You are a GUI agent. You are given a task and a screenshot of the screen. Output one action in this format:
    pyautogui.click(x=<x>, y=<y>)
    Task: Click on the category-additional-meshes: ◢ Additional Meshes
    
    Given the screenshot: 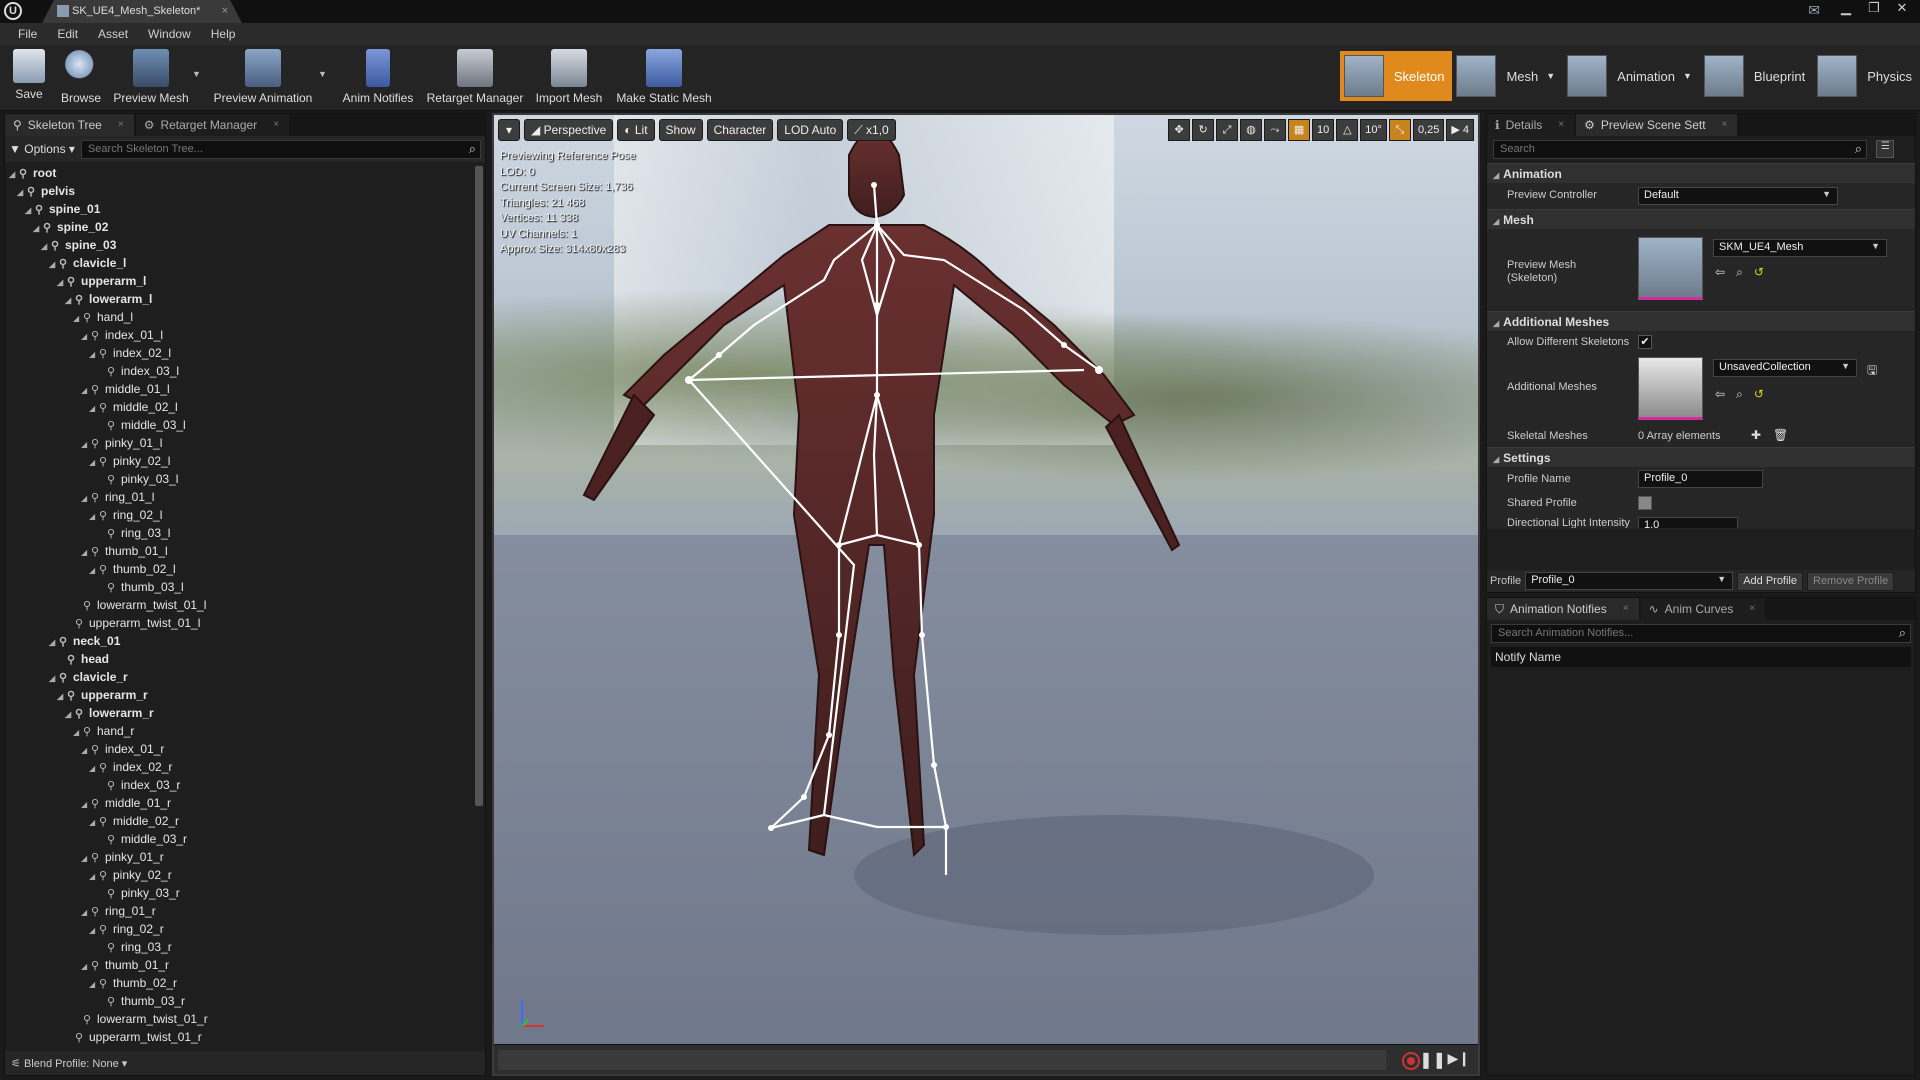 What is the action you would take?
    pyautogui.click(x=1701, y=321)
    